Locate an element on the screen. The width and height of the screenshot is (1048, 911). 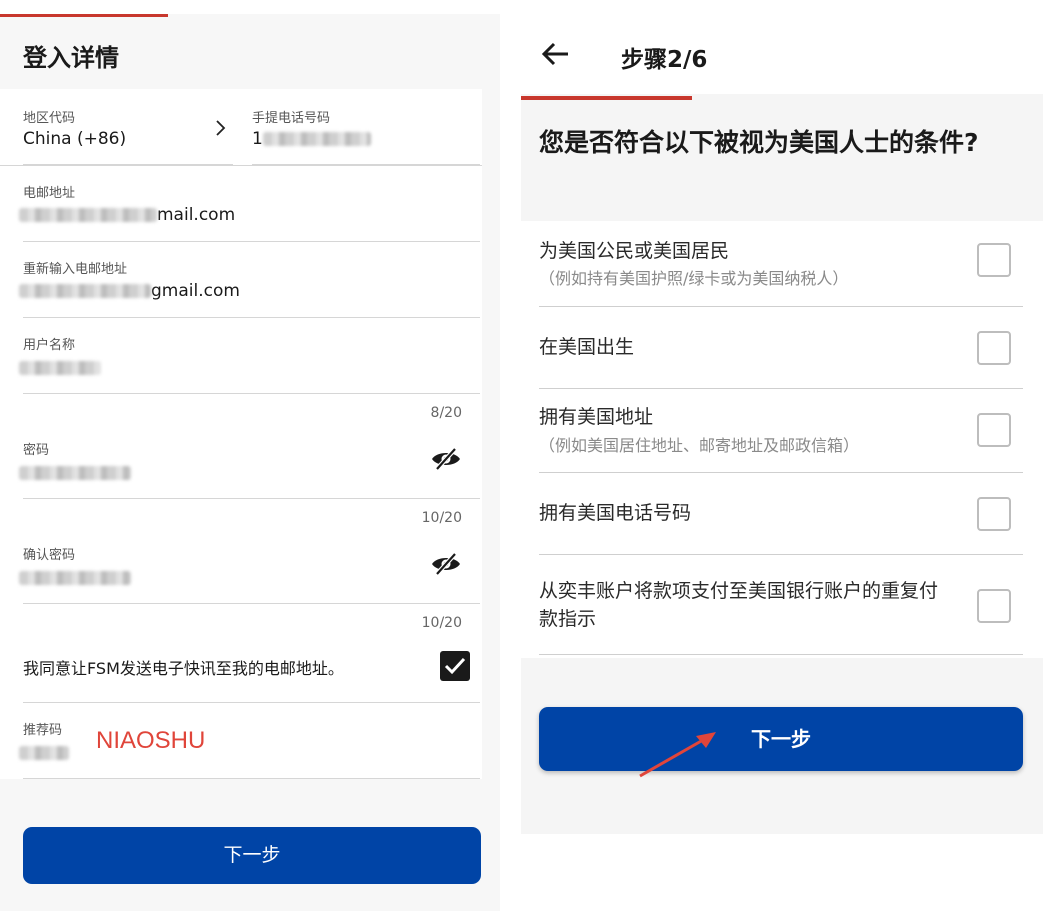
email-field: 电邮地址 mail.com is located at coordinates (249, 204).